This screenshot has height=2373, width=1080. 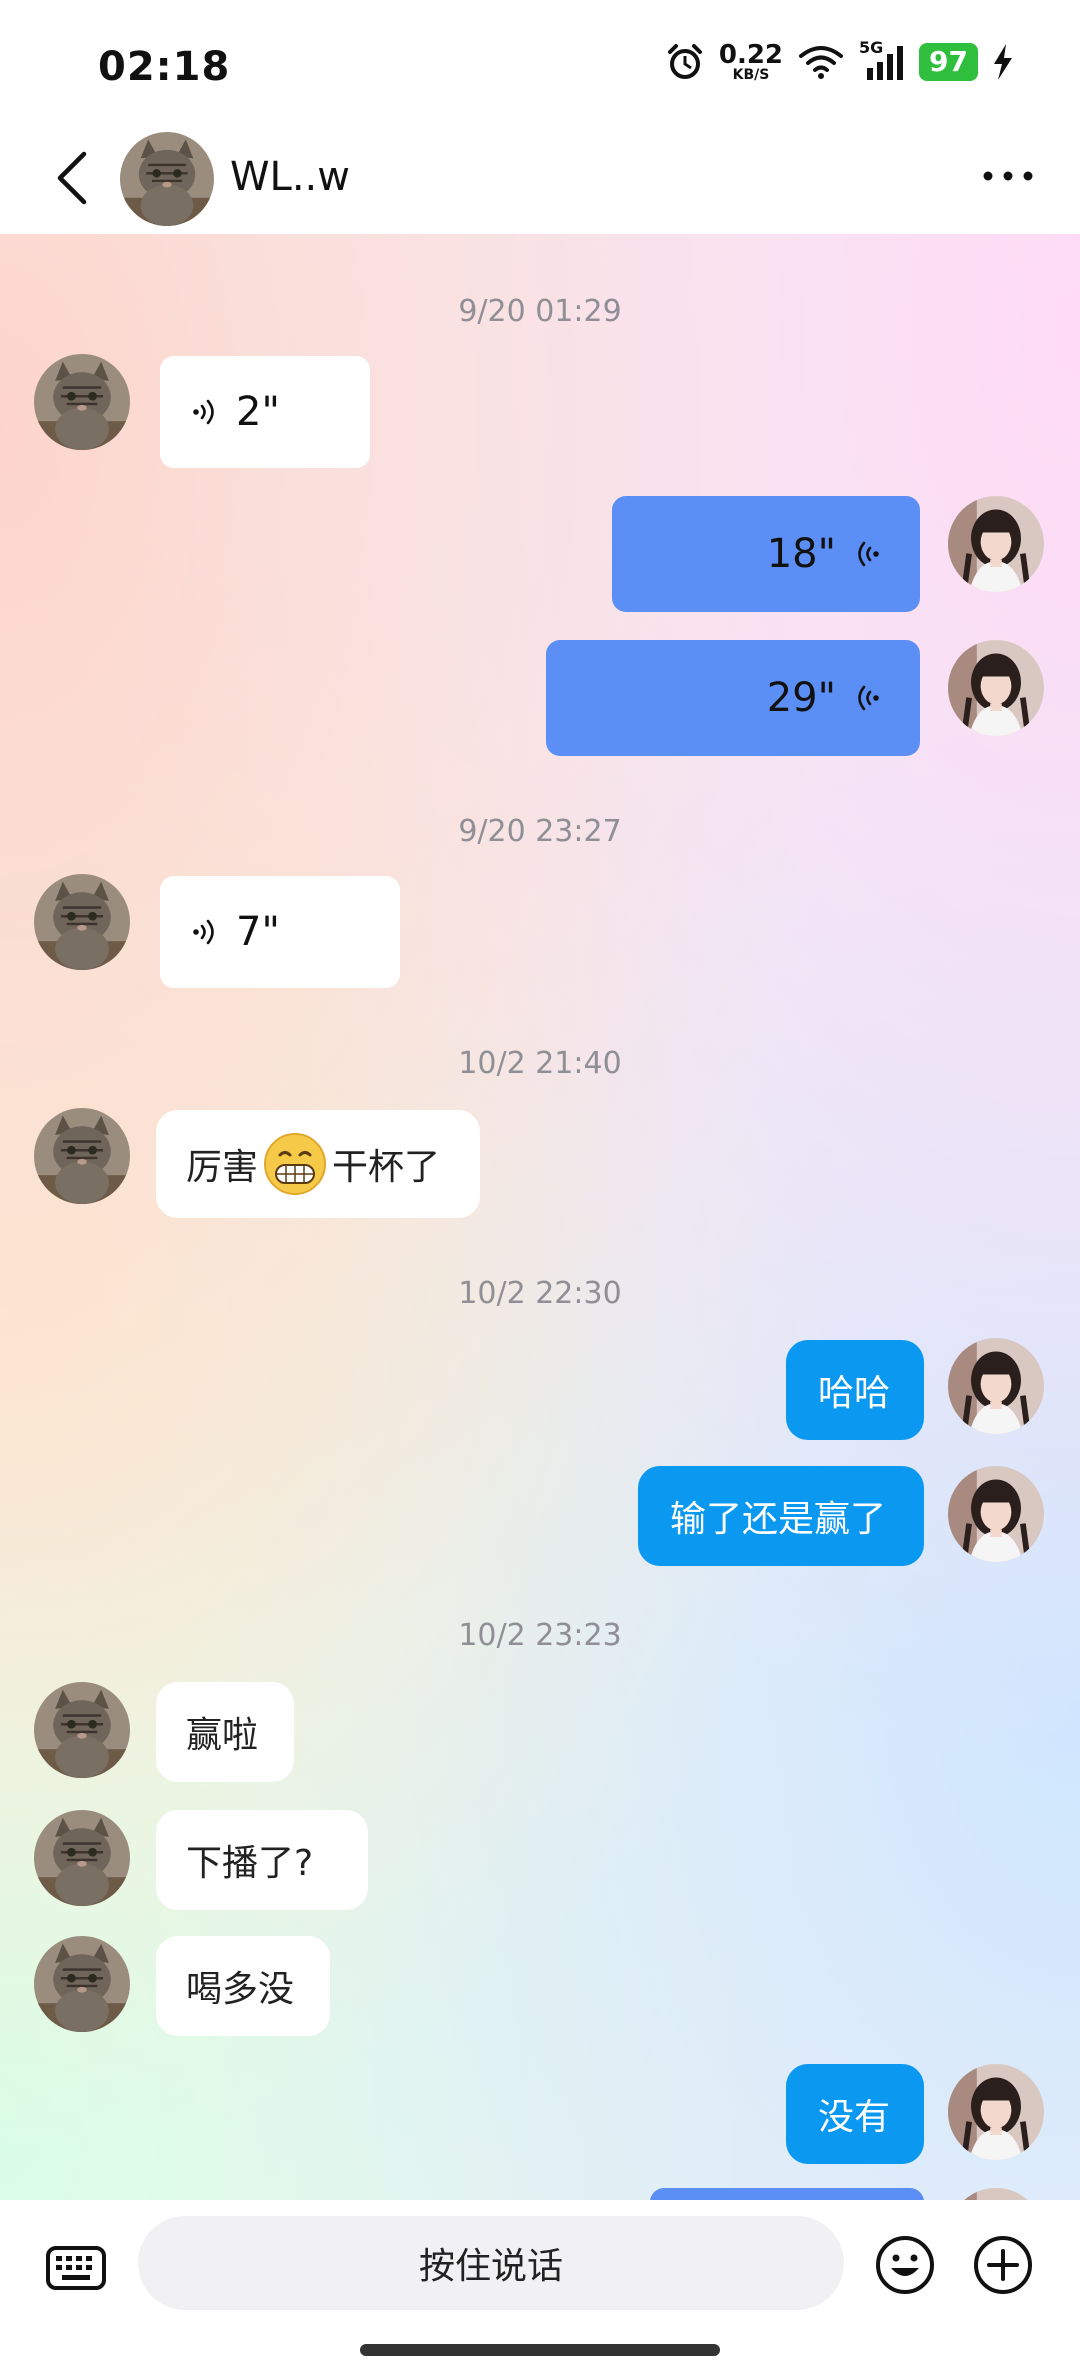 What do you see at coordinates (258, 412) in the screenshot?
I see `voice-duration: 2"` at bounding box center [258, 412].